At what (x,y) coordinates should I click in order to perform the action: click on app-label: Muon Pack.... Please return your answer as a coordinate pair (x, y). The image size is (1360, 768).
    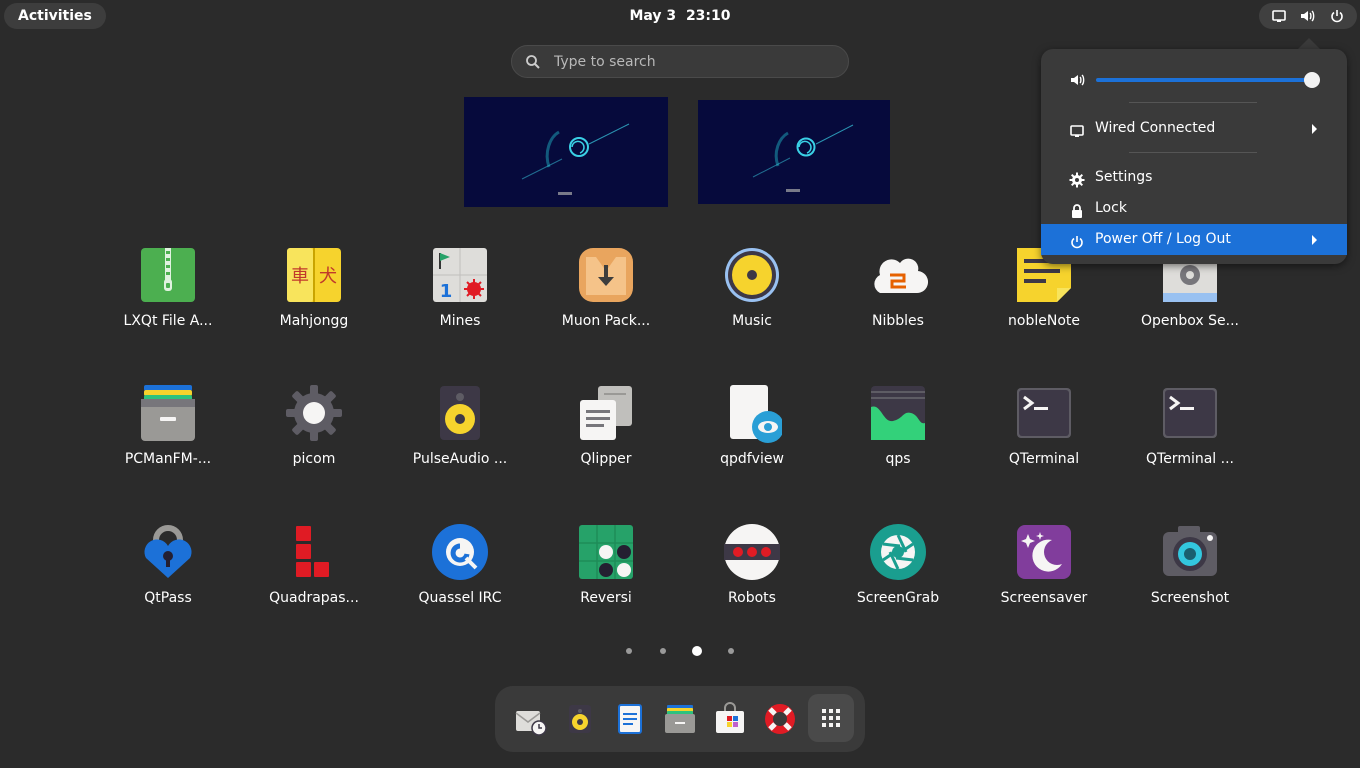
    Looking at the image, I should click on (606, 321).